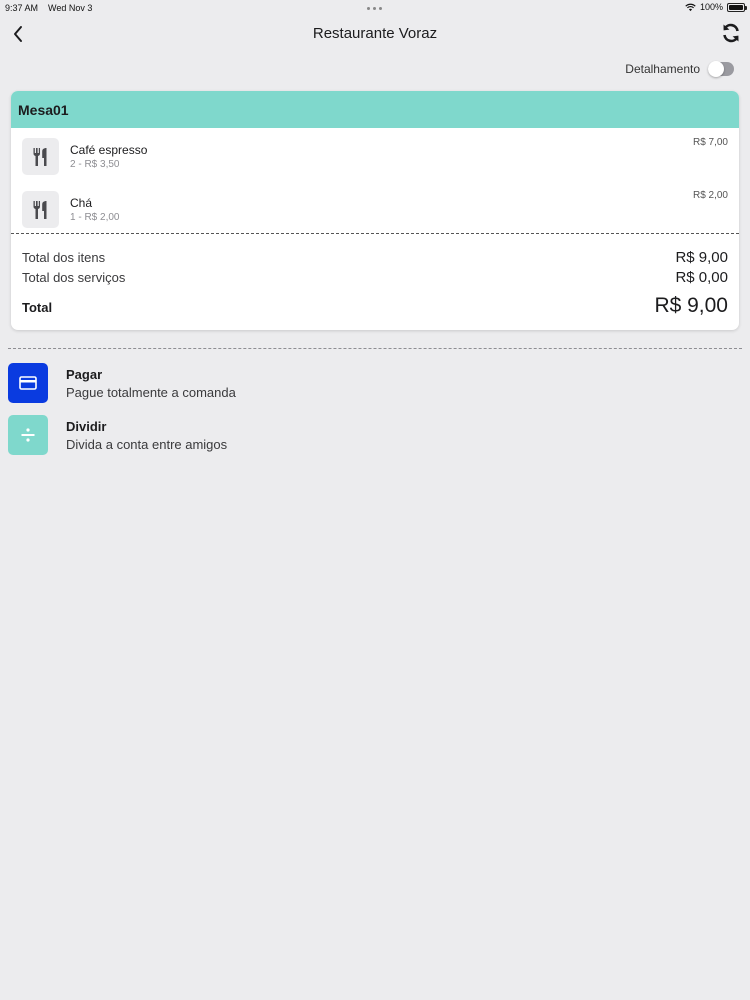 The width and height of the screenshot is (750, 1000). I want to click on item-name: Café espresso, so click(109, 150).